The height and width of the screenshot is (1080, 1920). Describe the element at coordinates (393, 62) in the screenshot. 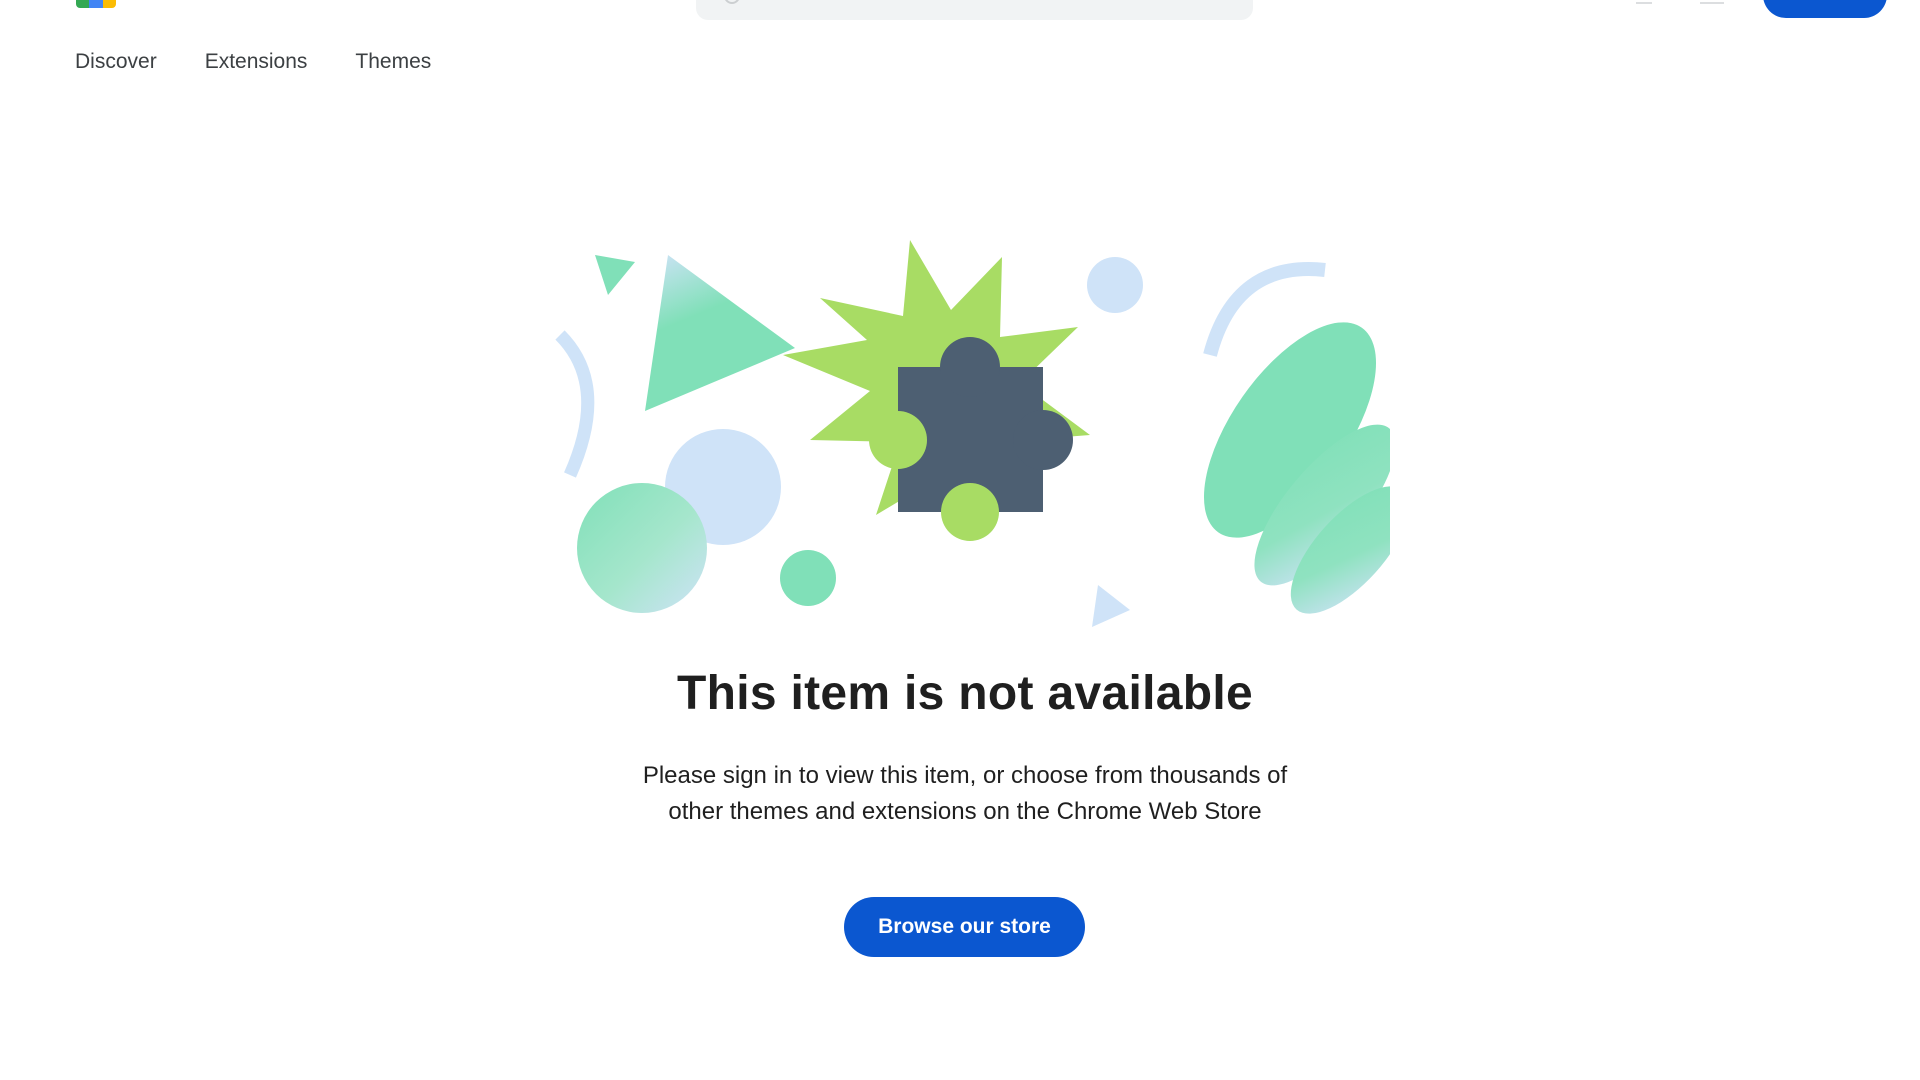

I see `nav-themes: Themes` at that location.